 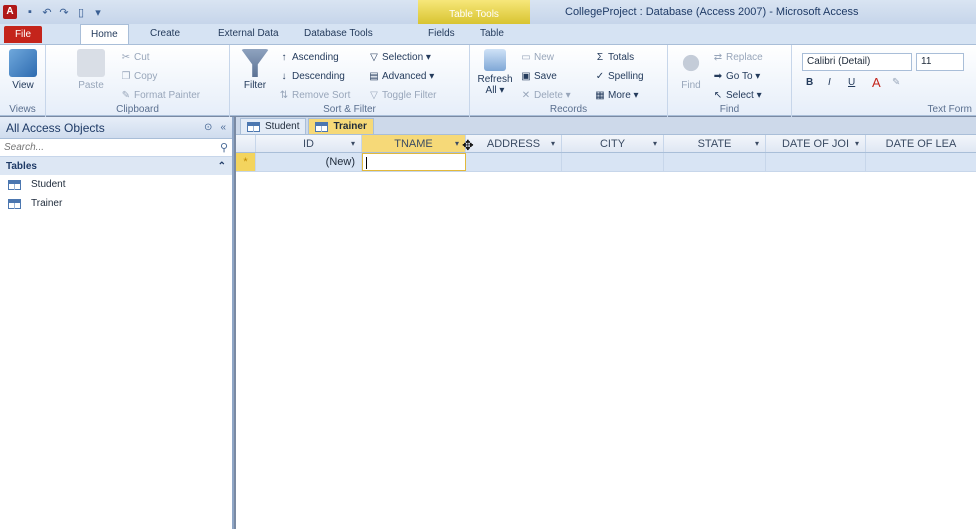 What do you see at coordinates (718, 57) in the screenshot?
I see `replace-icon: ⇄` at bounding box center [718, 57].